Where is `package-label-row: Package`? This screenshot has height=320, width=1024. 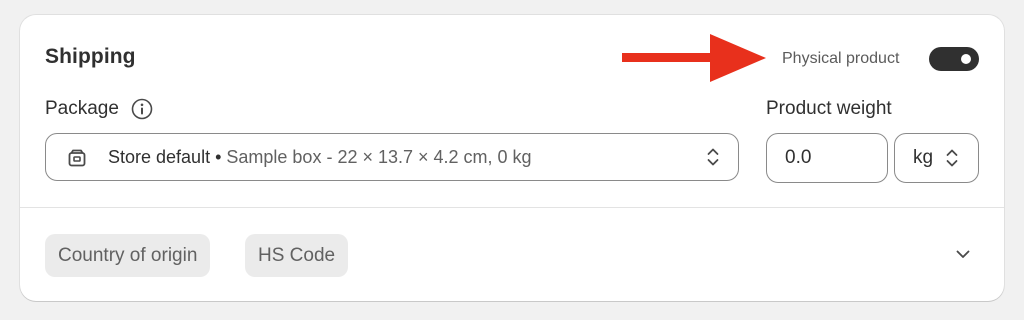
package-label-row: Package is located at coordinates (99, 109).